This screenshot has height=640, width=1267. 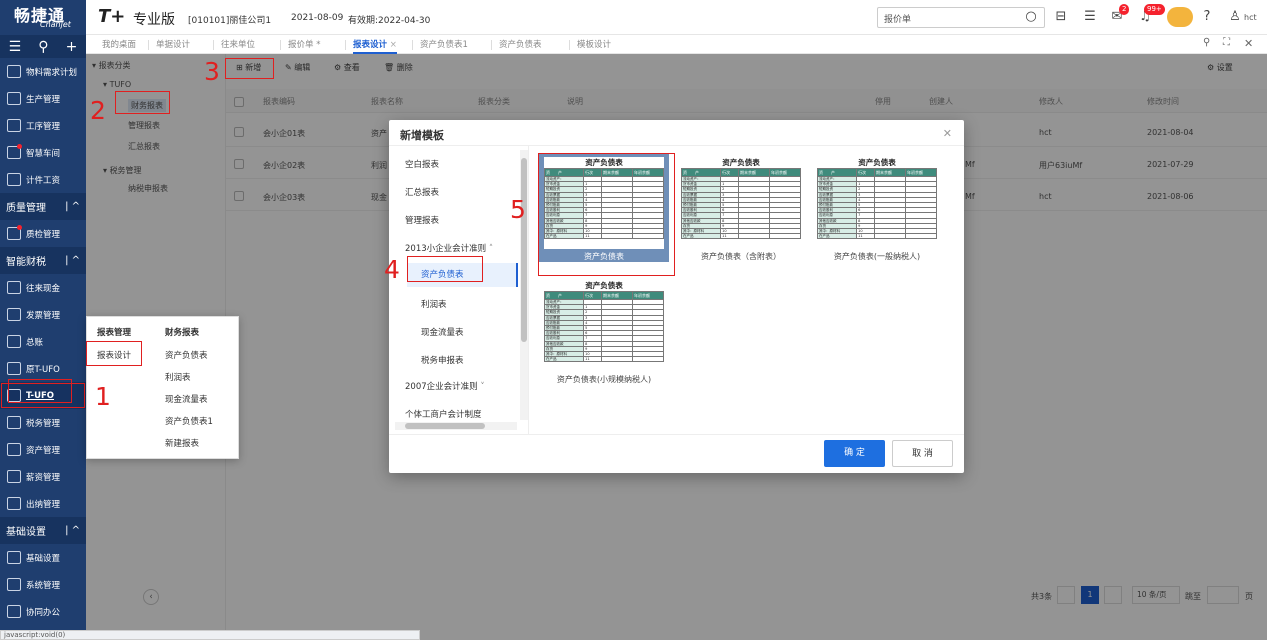 I want to click on fullscreen-icon: ⛶, so click(x=1226, y=42).